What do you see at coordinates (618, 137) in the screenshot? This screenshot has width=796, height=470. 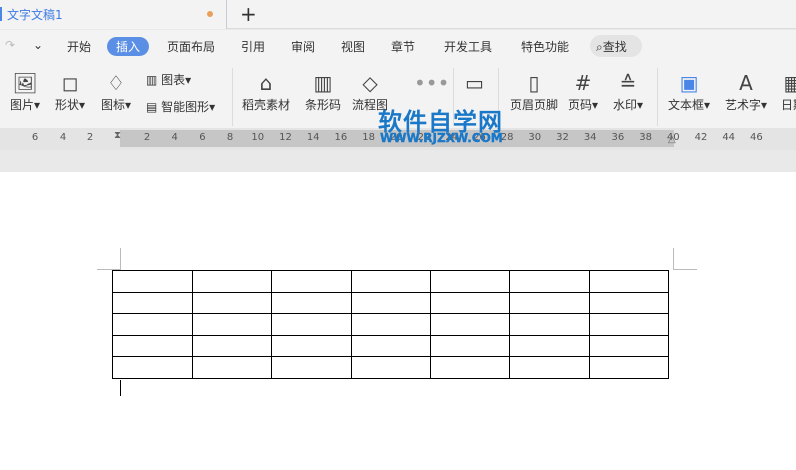 I see `ruler-number: 36` at bounding box center [618, 137].